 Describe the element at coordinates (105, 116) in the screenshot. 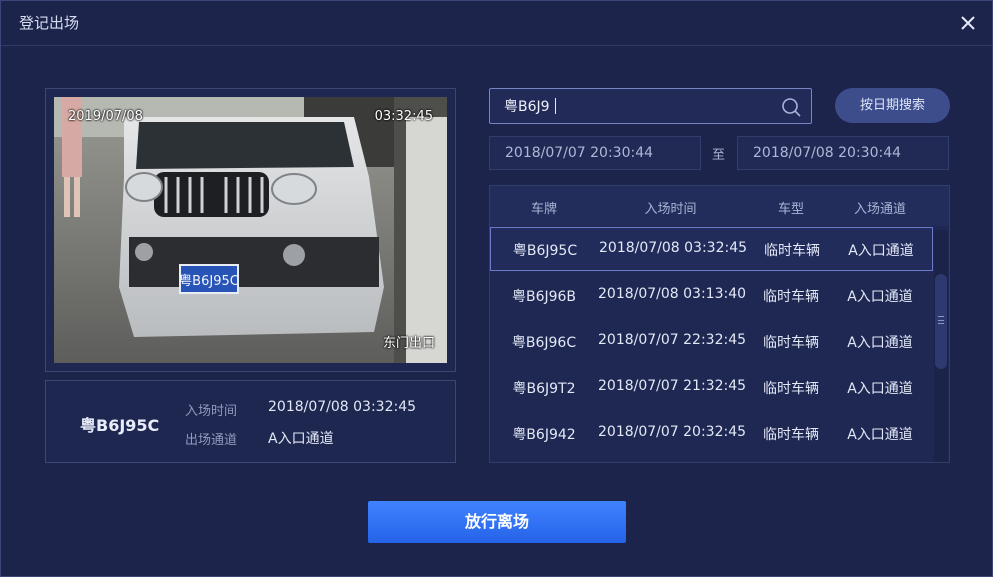

I see `camera-date: 2019/07/08` at that location.